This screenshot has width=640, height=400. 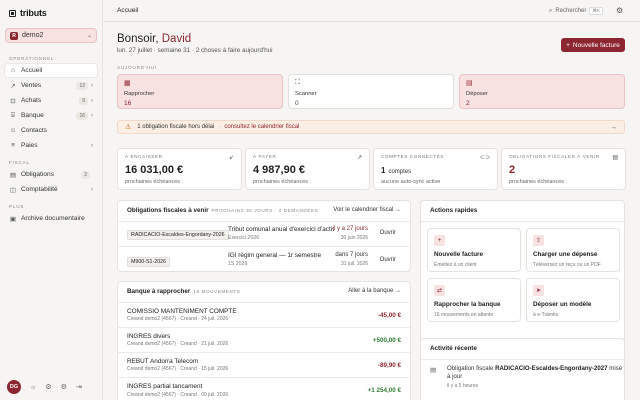 What do you see at coordinates (354, 238) in the screenshot?
I see `obligation-date: 30 juin 2026` at bounding box center [354, 238].